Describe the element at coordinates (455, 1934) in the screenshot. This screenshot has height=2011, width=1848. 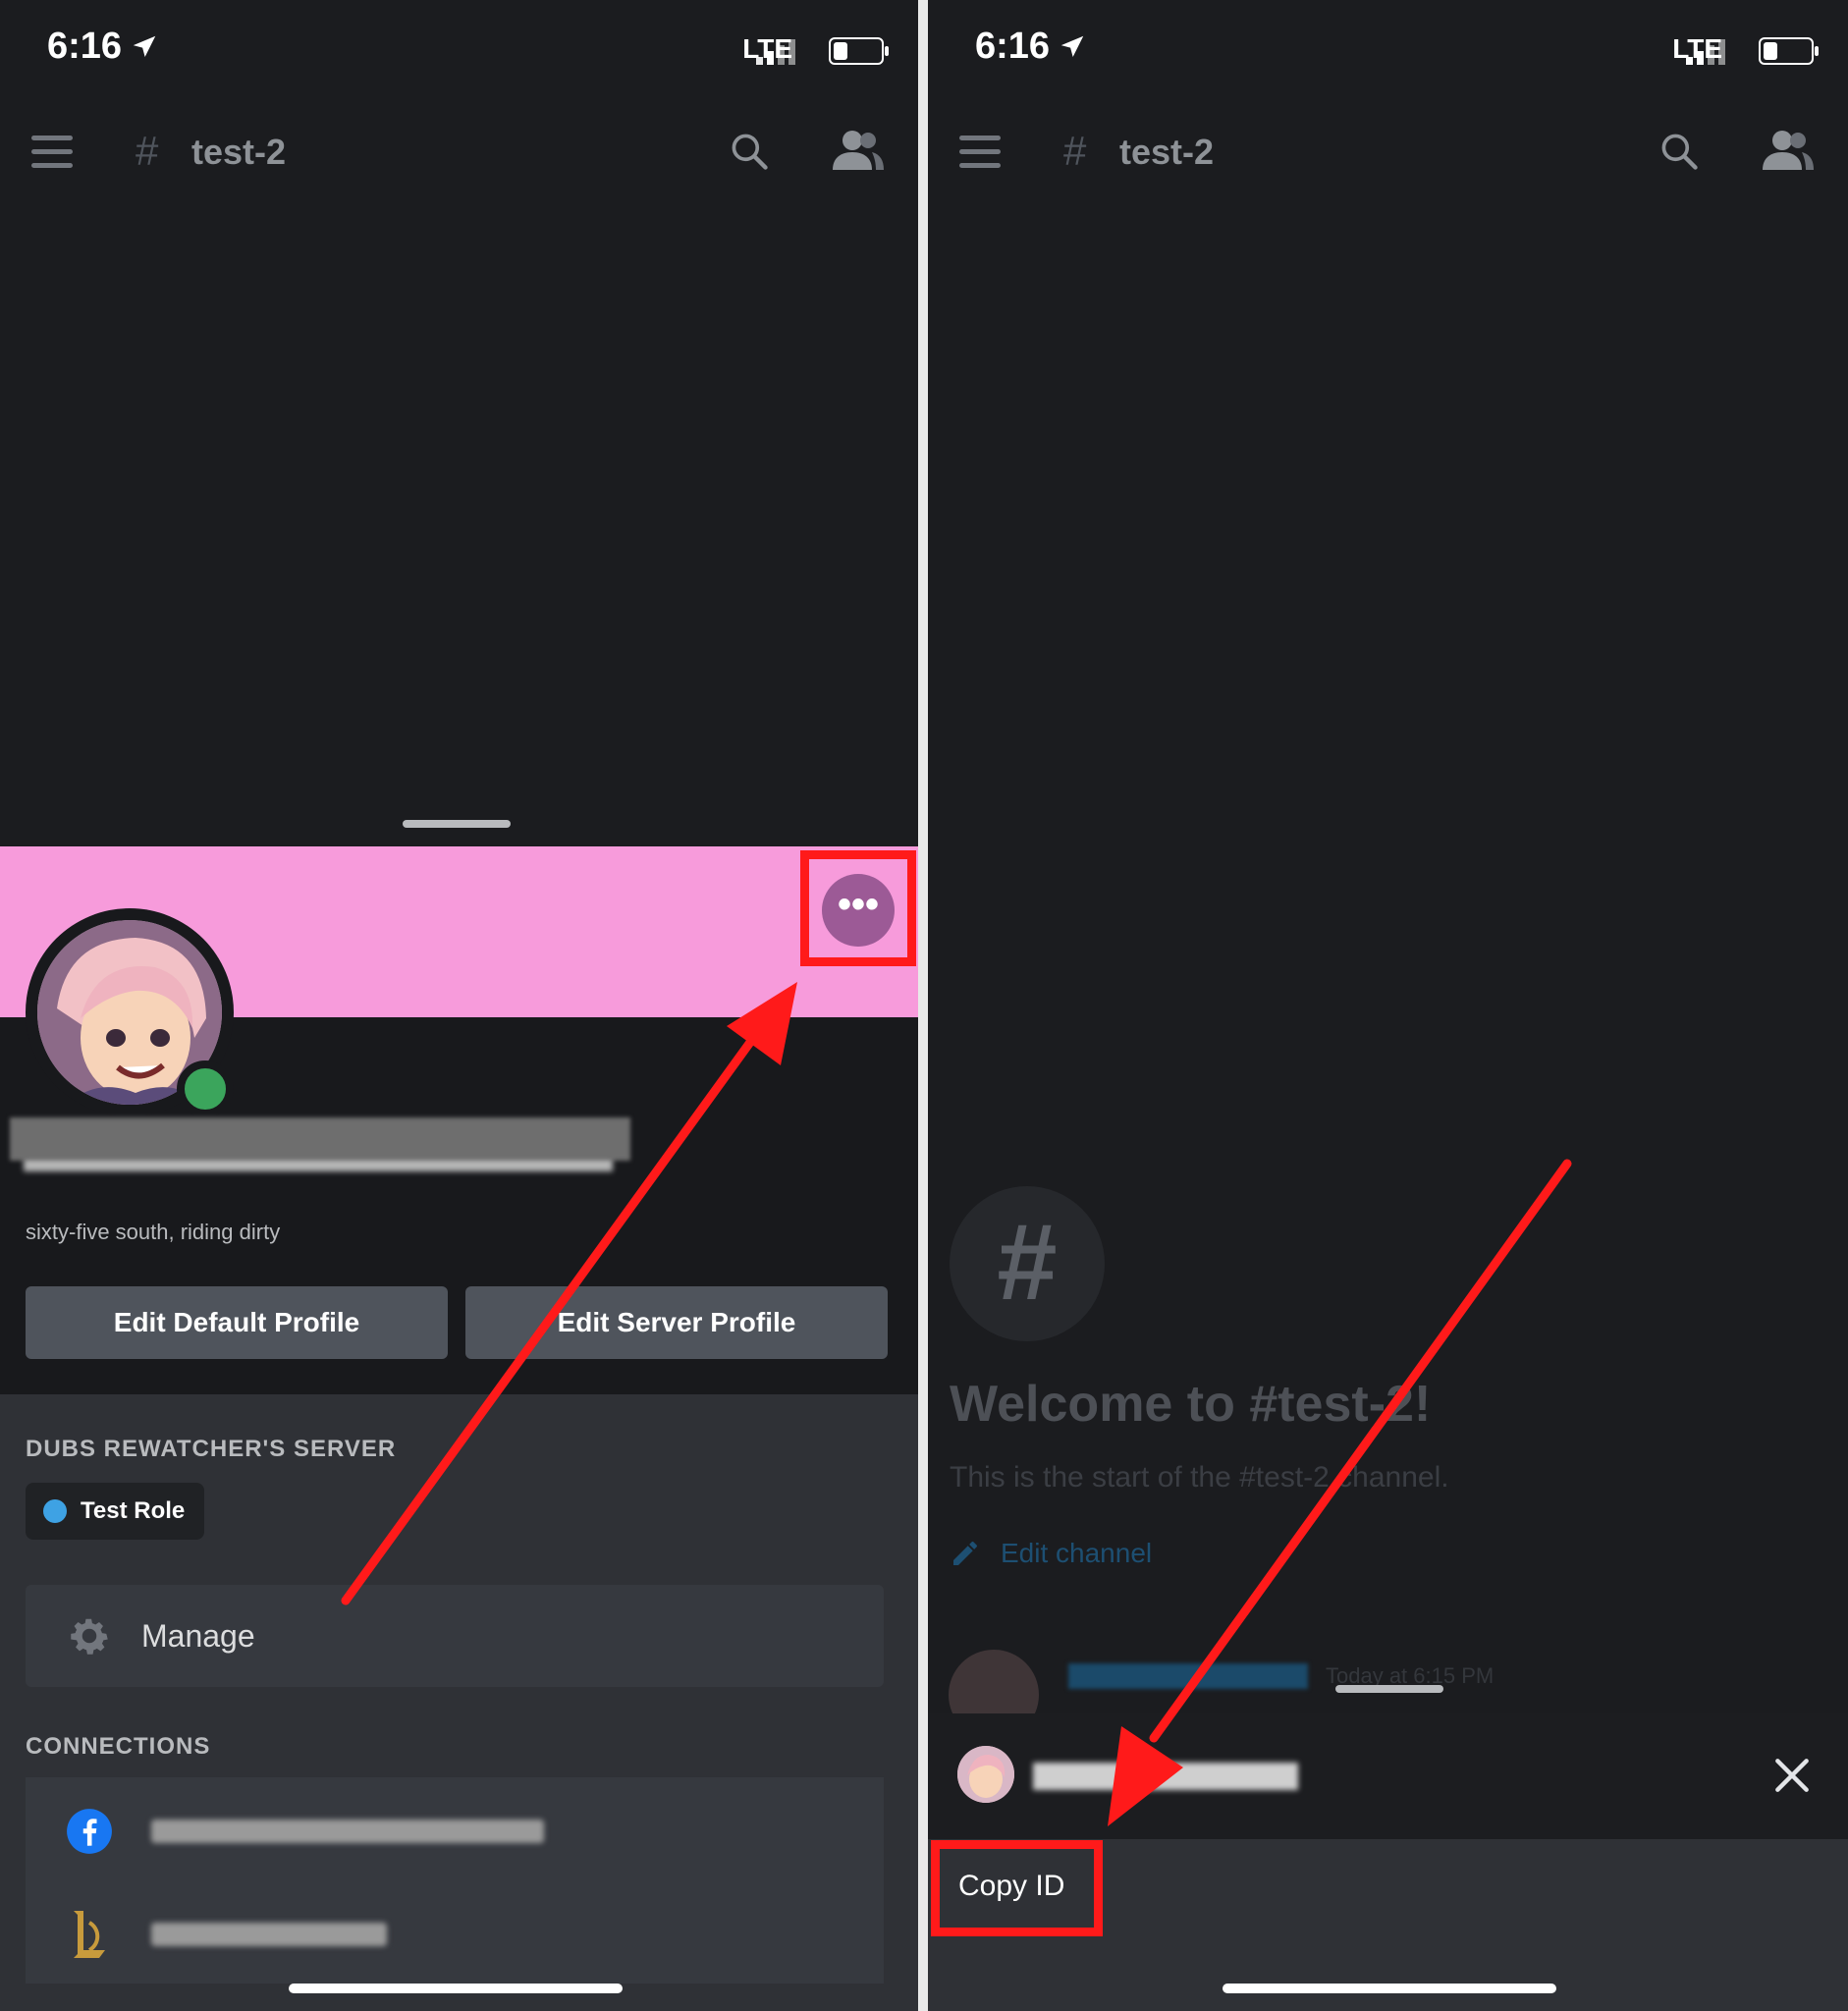
I see `connection-league` at that location.